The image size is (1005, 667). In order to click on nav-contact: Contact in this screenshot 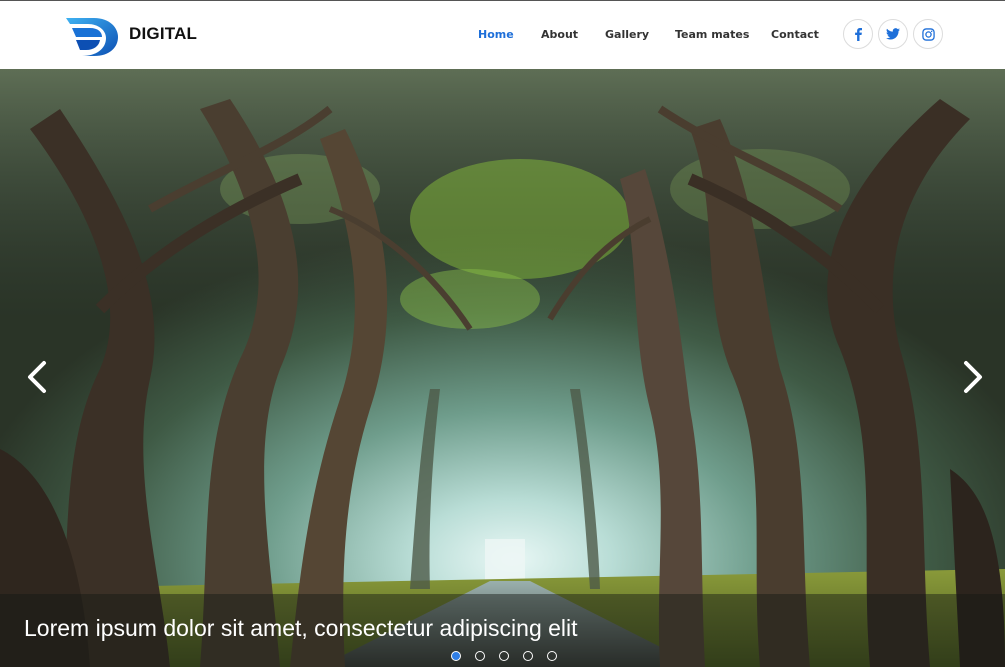, I will do `click(795, 34)`.